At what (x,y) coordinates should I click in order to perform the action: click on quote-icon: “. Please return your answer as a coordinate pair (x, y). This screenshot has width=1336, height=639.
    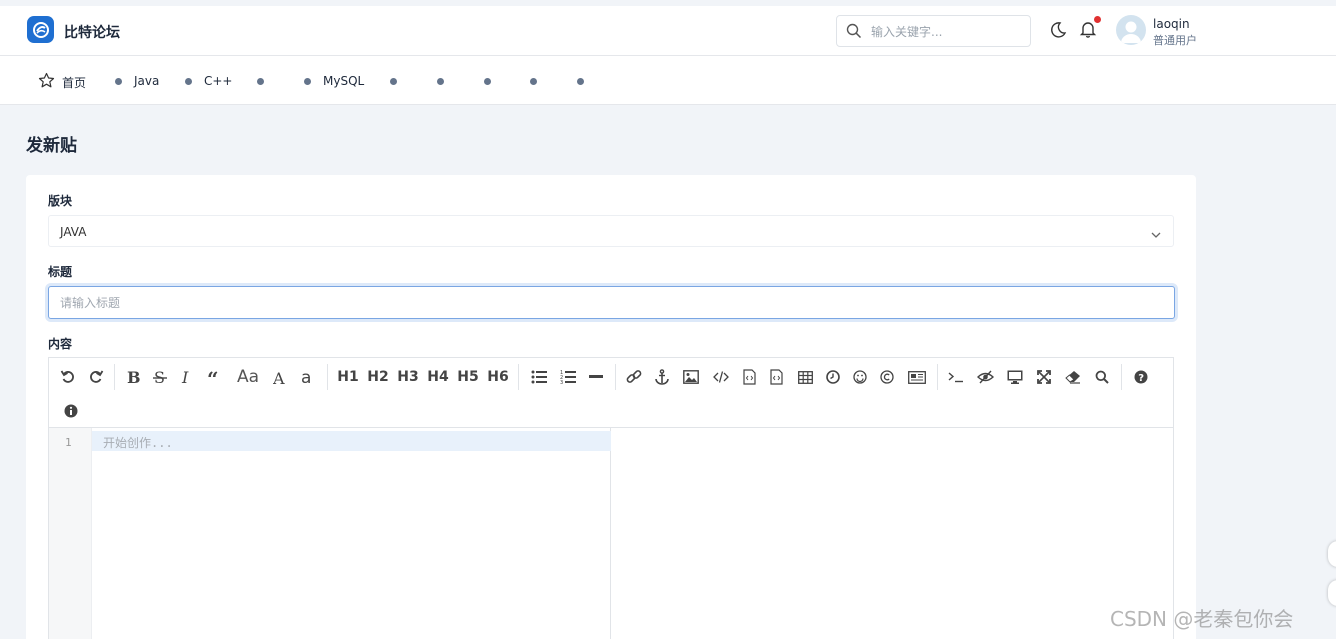
    Looking at the image, I should click on (215, 377).